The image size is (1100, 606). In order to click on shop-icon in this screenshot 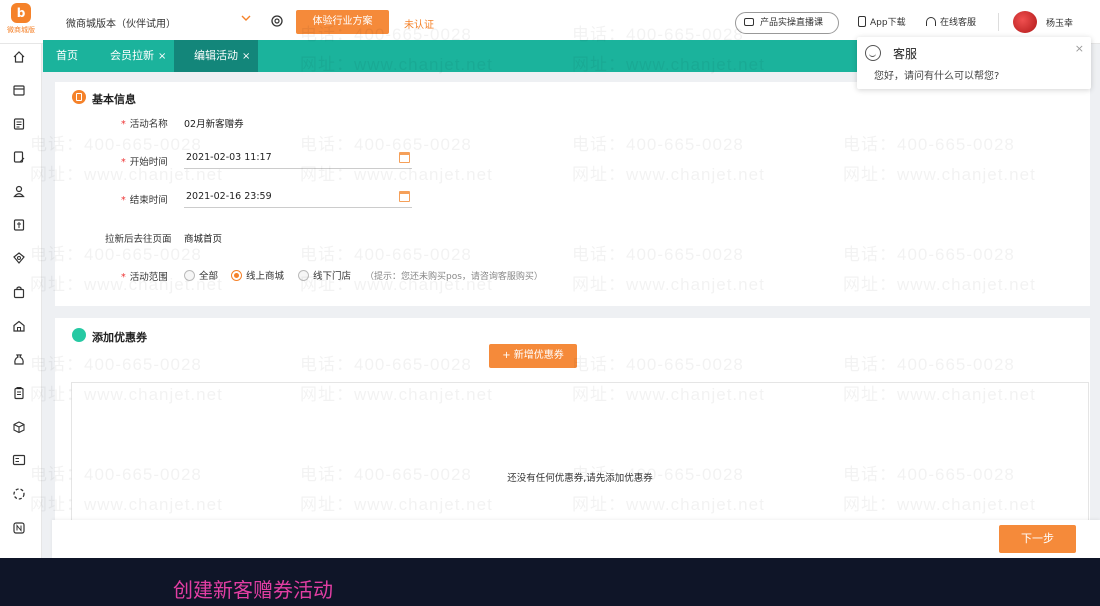, I will do `click(19, 326)`.